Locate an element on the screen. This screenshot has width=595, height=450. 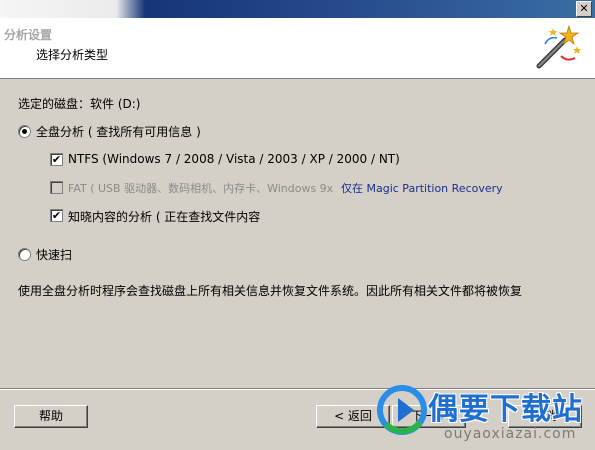
selected-disk-label: 选定的磁盘：软件 (D:) is located at coordinates (79, 104).